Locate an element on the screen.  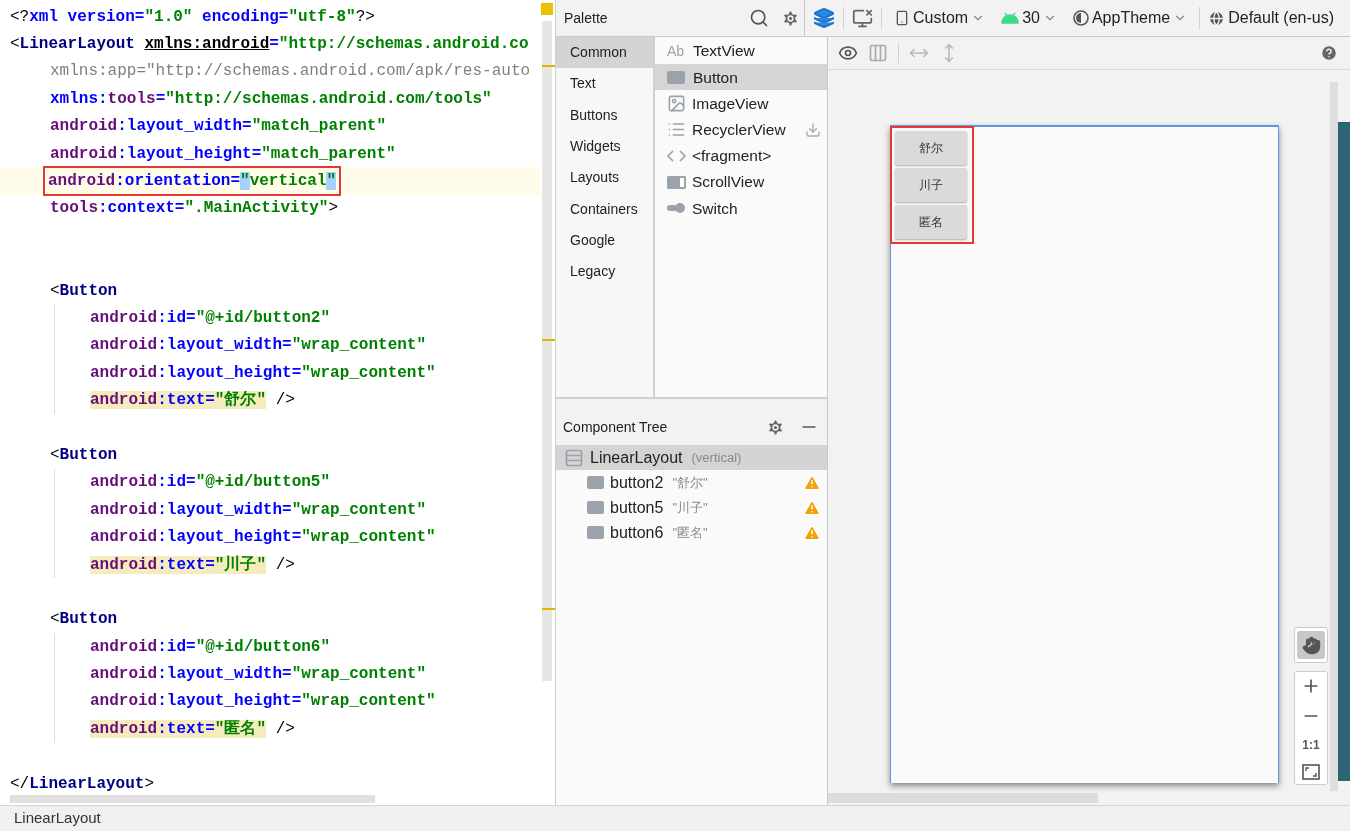
palette-item: RecyclerView is located at coordinates (741, 129).